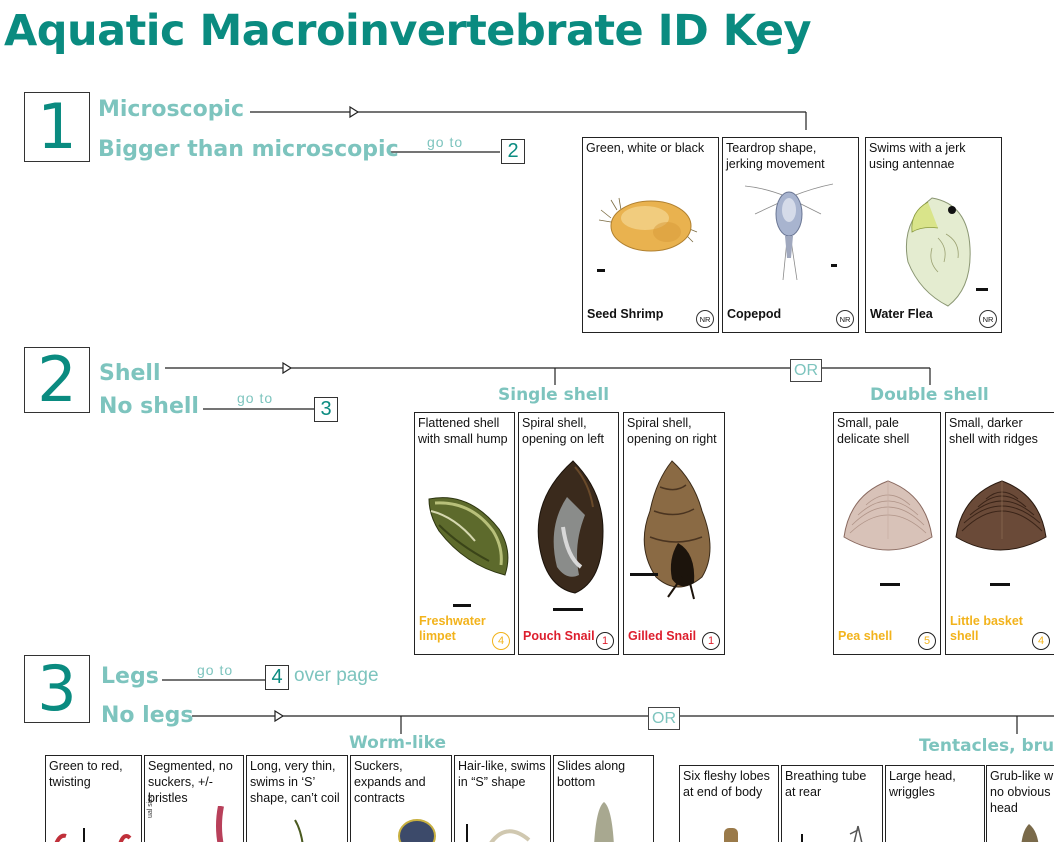 This screenshot has height=842, width=1054. What do you see at coordinates (929, 395) in the screenshot?
I see `group-double-shell: Double shell` at bounding box center [929, 395].